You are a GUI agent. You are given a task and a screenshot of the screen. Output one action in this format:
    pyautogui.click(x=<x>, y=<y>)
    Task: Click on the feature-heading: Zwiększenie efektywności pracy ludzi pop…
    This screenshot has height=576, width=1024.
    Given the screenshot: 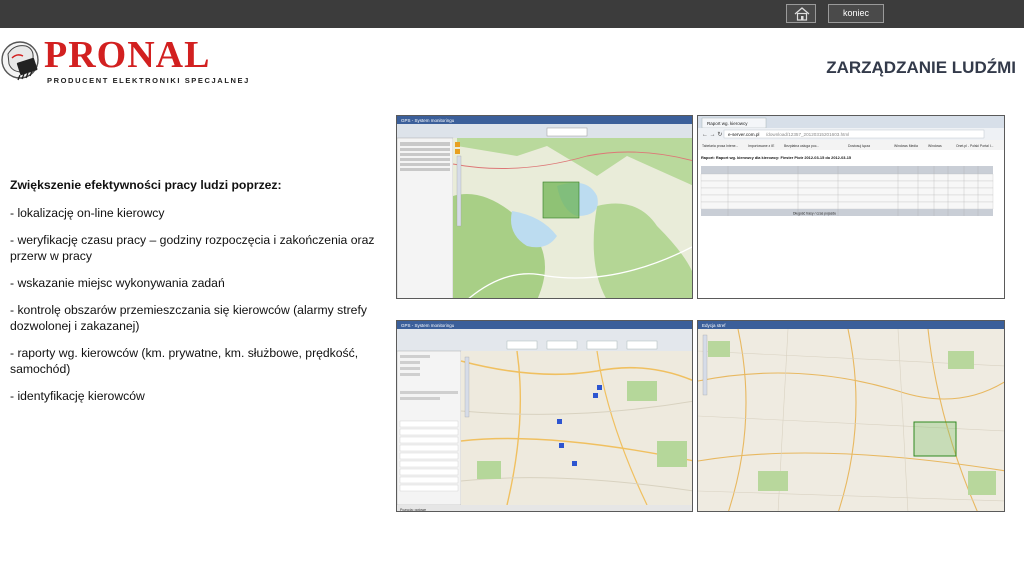 What is the action you would take?
    pyautogui.click(x=146, y=185)
    